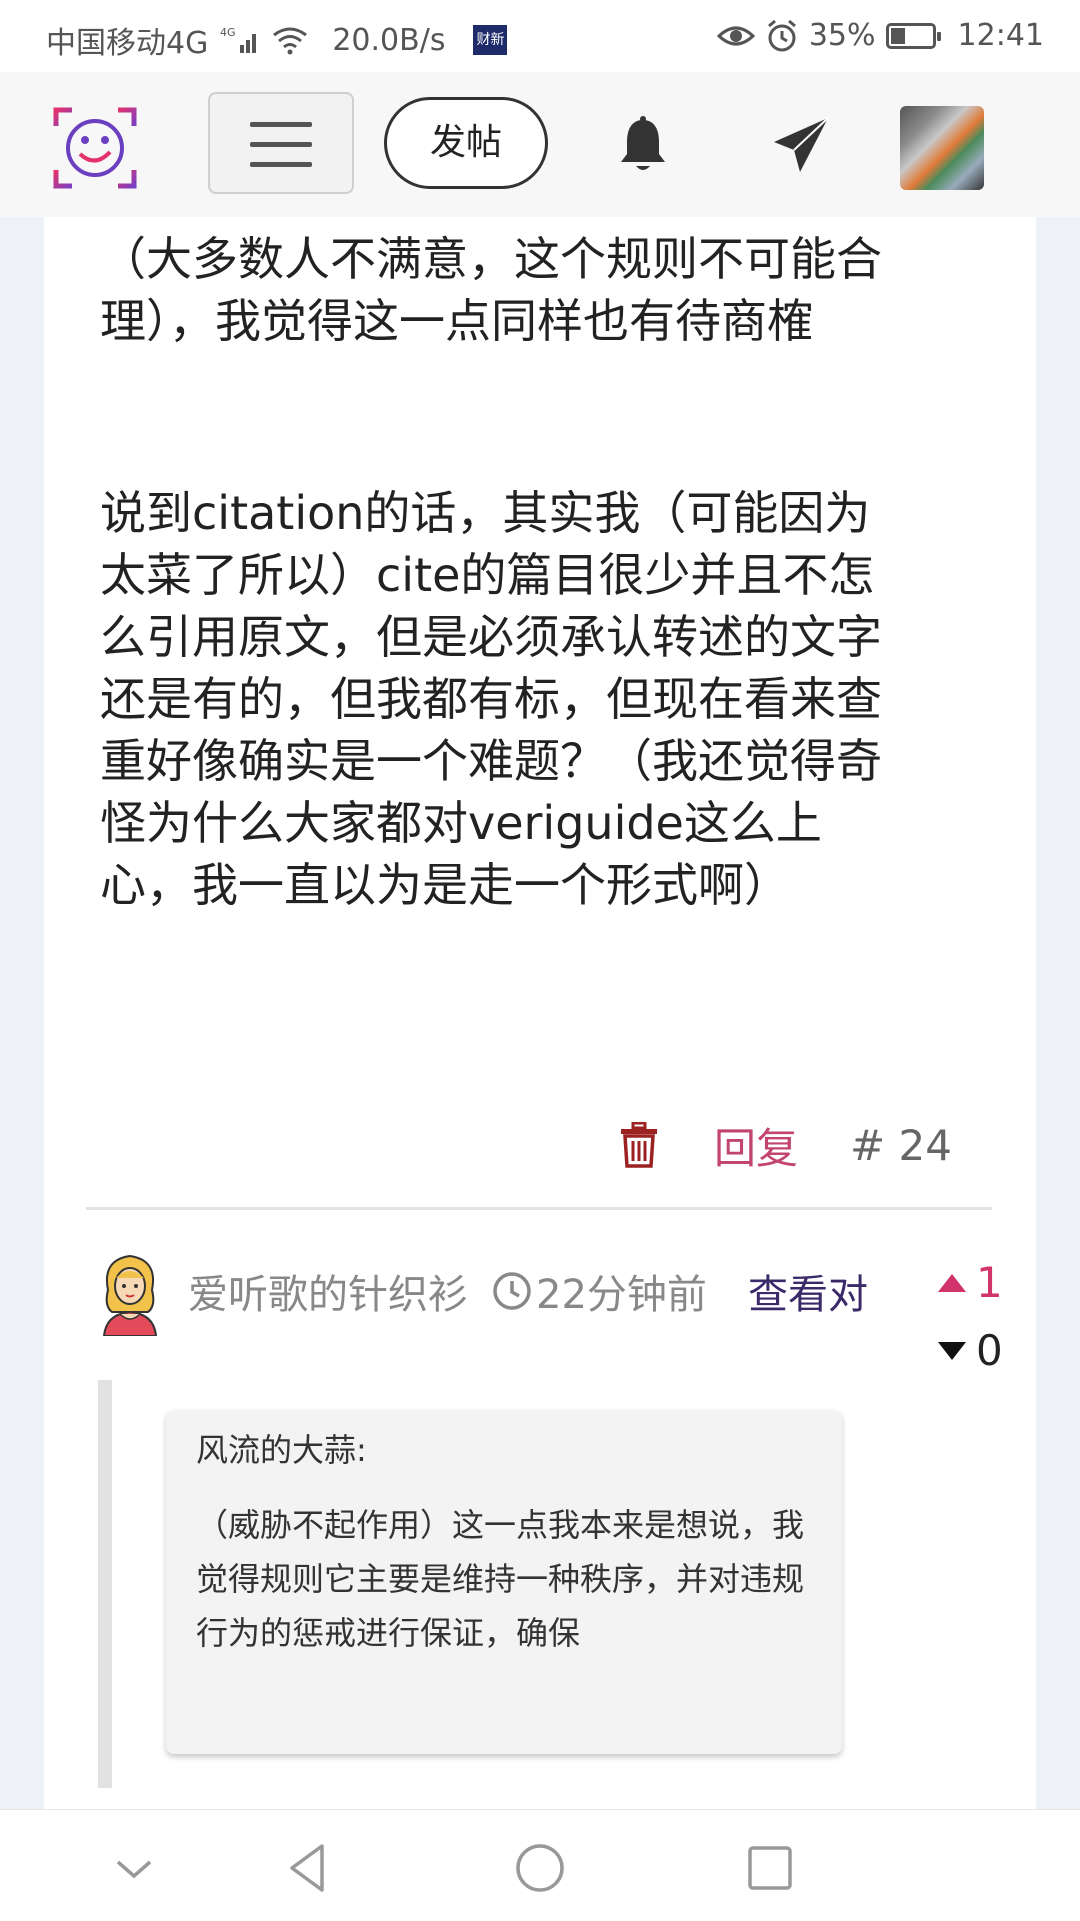  Describe the element at coordinates (95, 148) in the screenshot. I see `smiley-logo-icon` at that location.